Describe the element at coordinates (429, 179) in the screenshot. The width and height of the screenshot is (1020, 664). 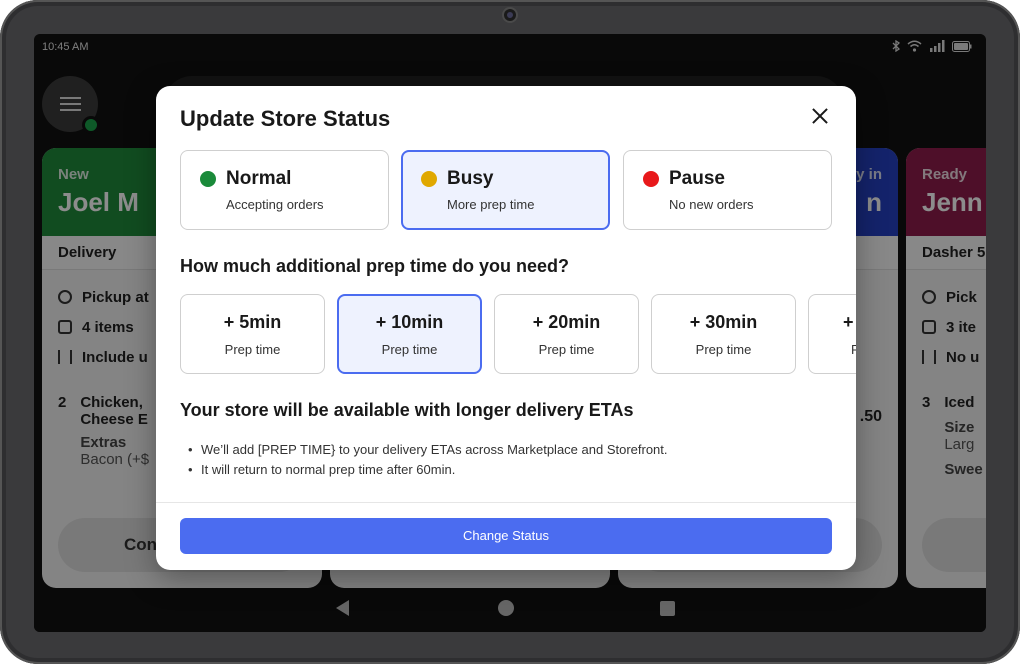
I see `status-dot-yellow` at that location.